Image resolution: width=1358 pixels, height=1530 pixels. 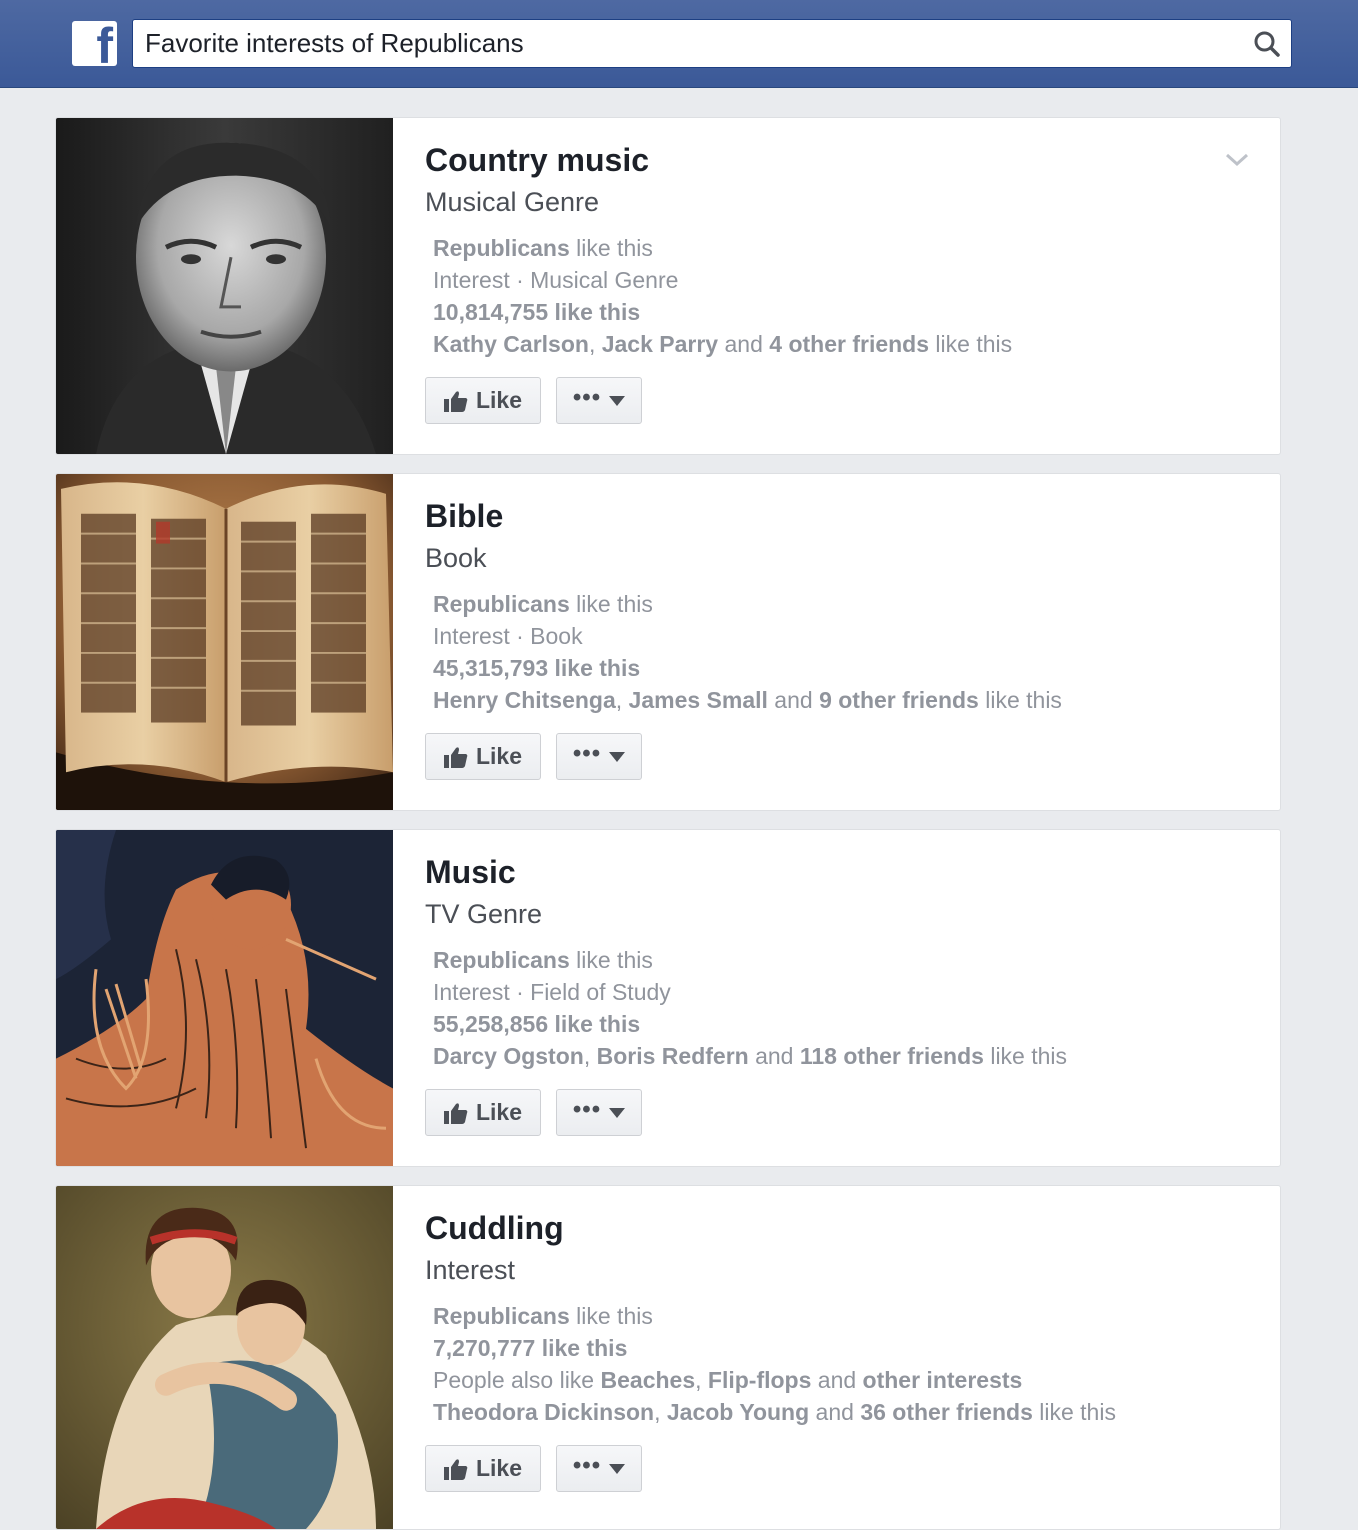 I want to click on result-subtitle: Musical Genre, so click(x=512, y=202).